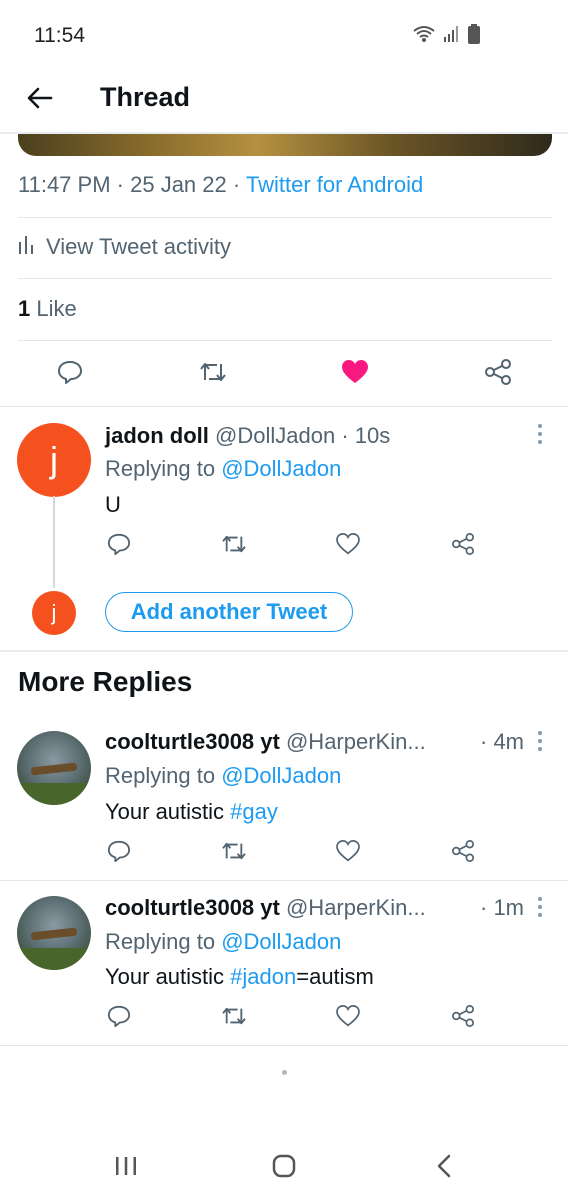 The image size is (568, 1200). I want to click on tweet-text-after: =autism, so click(335, 976).